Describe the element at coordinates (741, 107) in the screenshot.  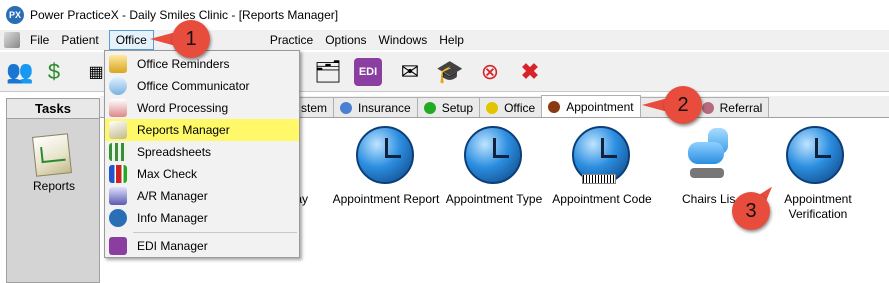
I see `tab-label: Referral` at that location.